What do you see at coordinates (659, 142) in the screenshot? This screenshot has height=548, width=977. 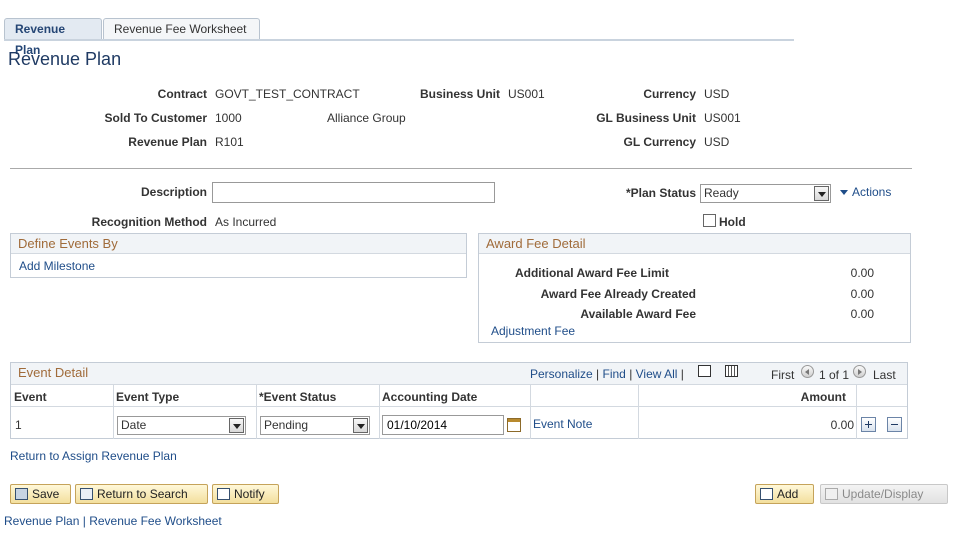 I see `gl-currency-label: GL Currency` at bounding box center [659, 142].